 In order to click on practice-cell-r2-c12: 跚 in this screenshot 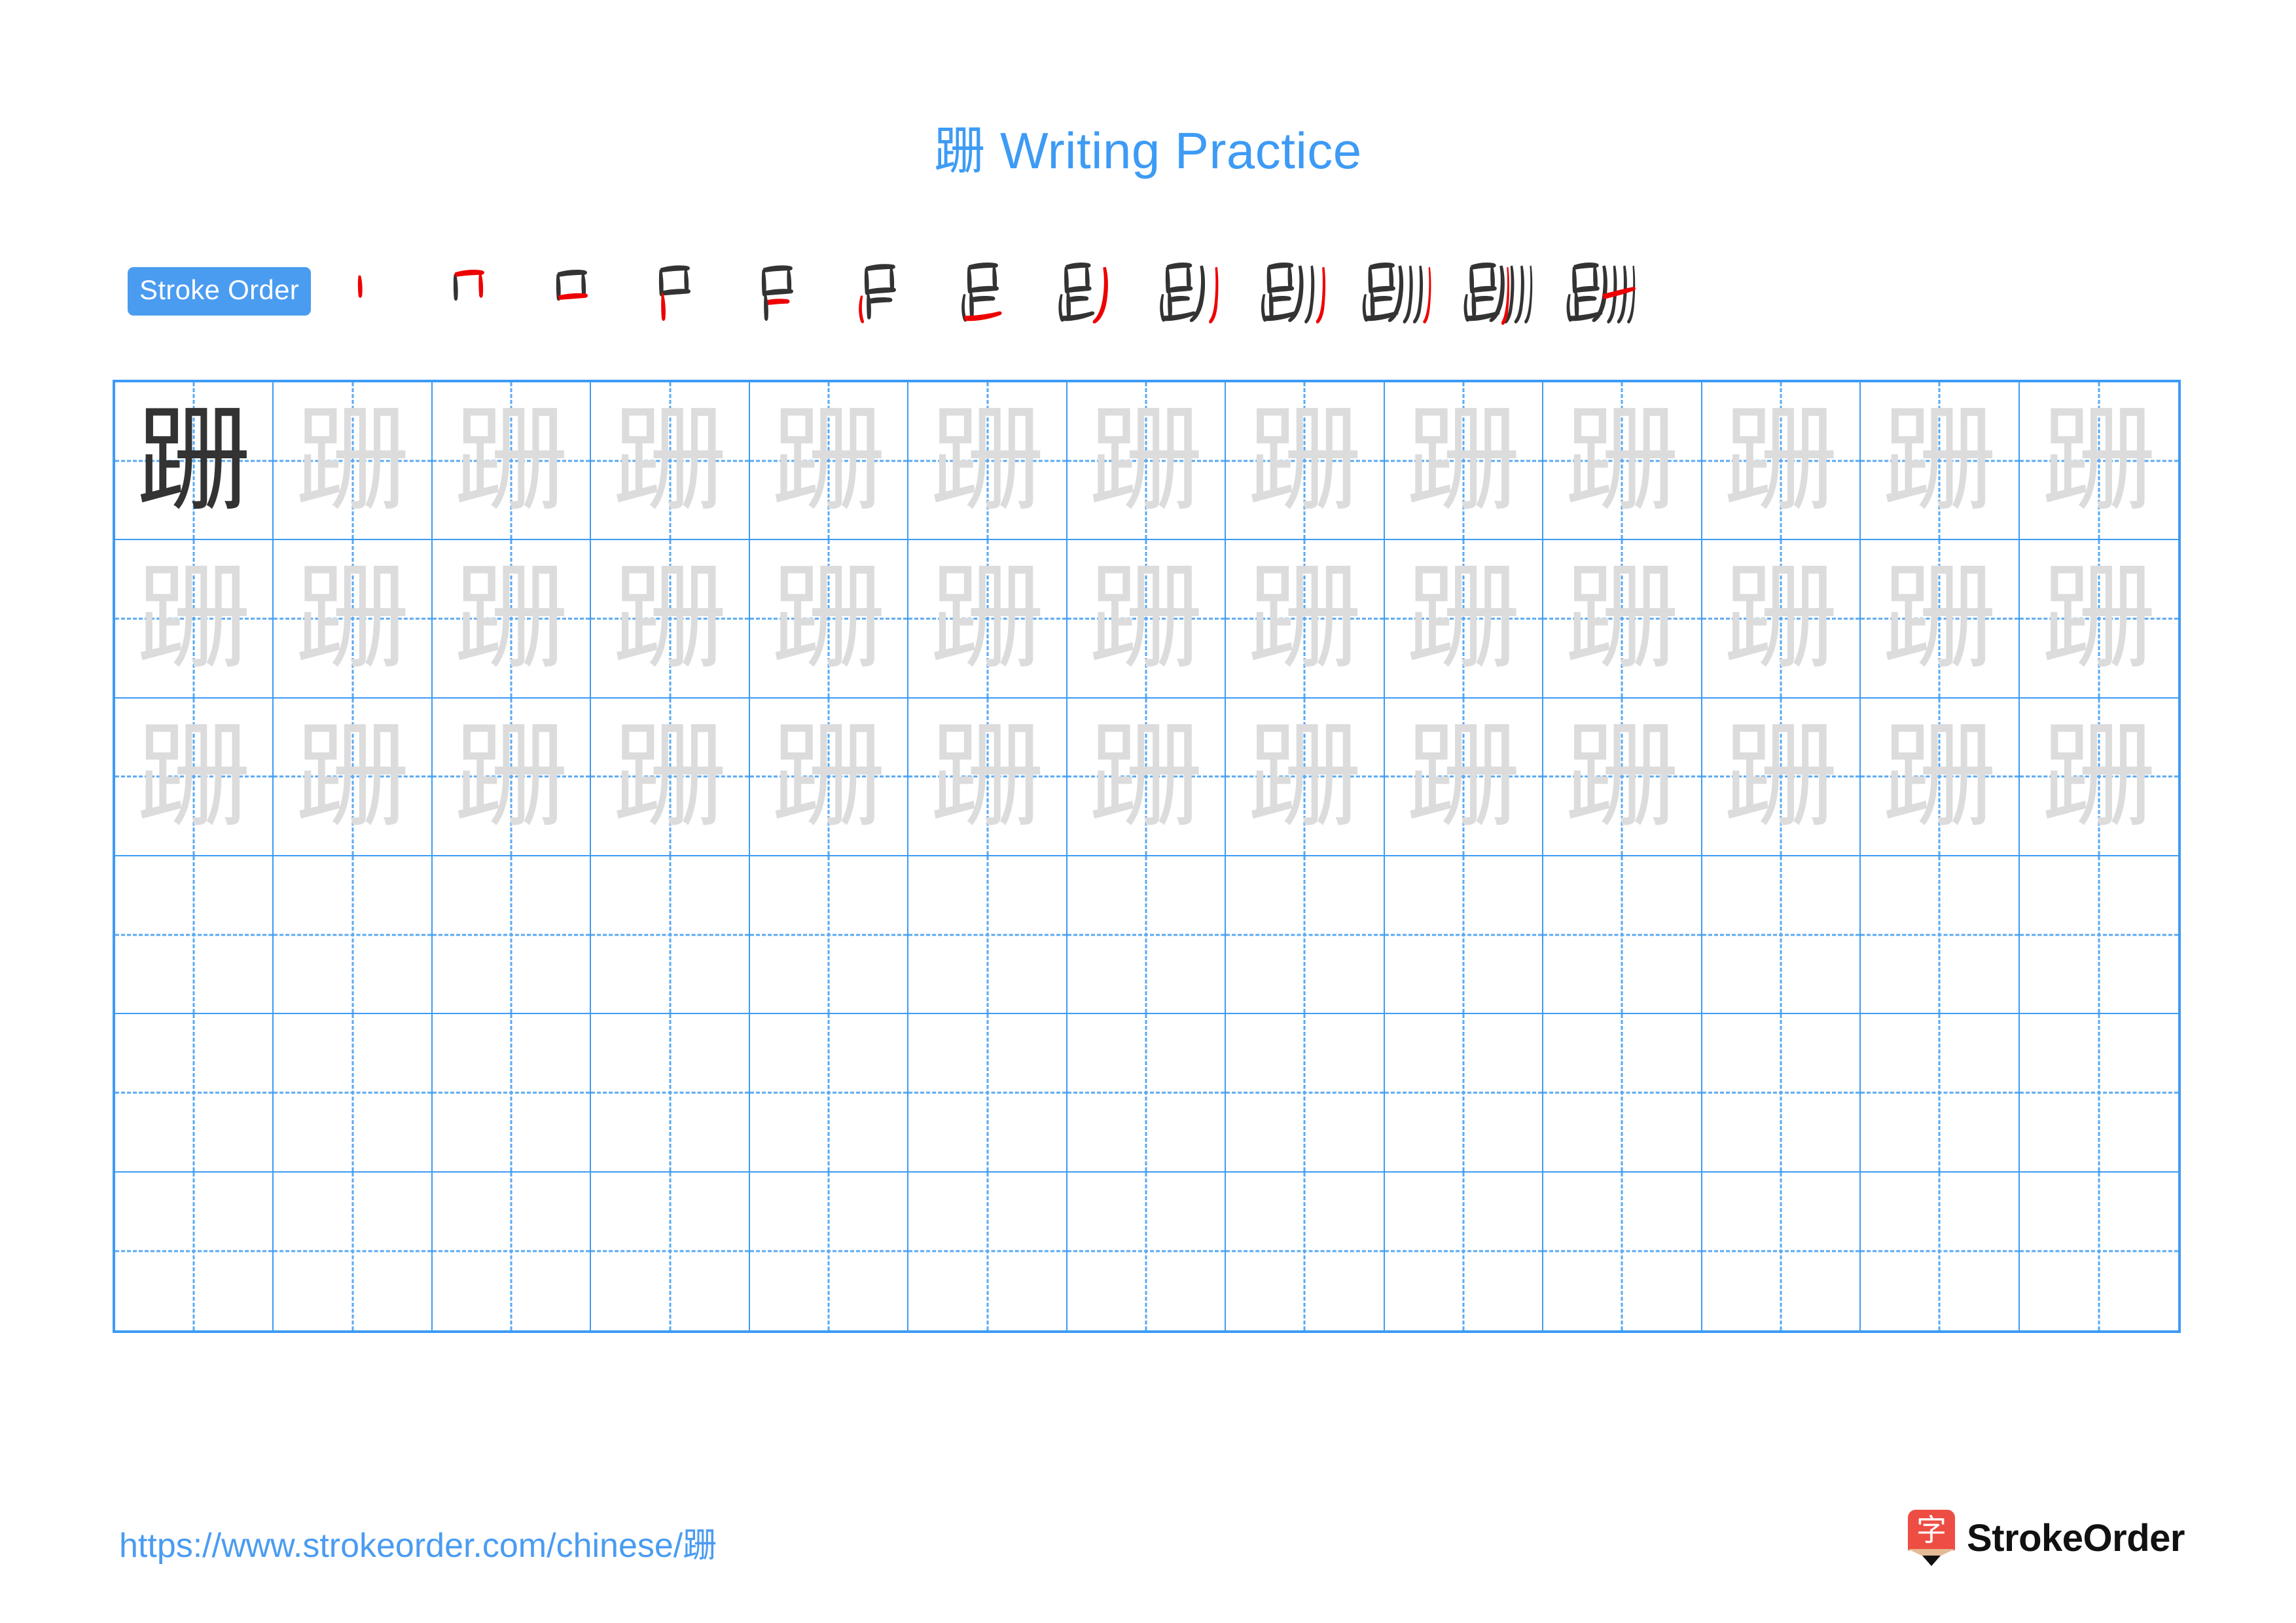, I will do `click(1940, 619)`.